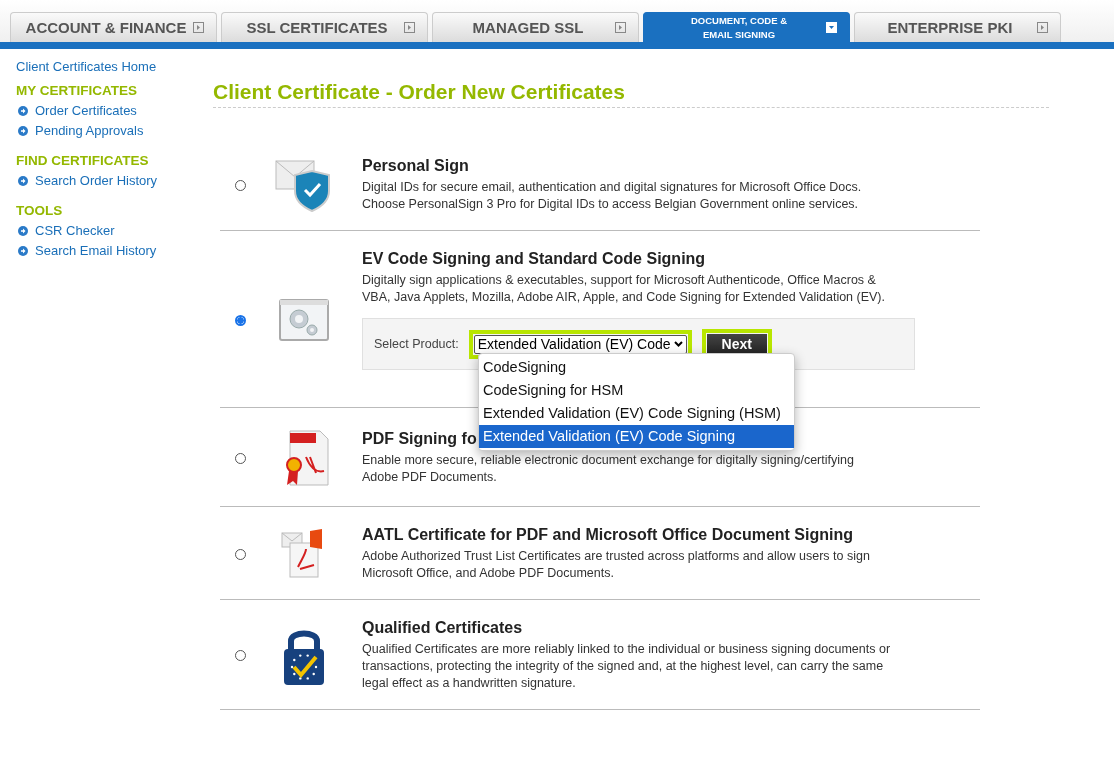 Image resolution: width=1114 pixels, height=772 pixels. I want to click on nav-tab: SSL CERTIFICATES, so click(324, 27).